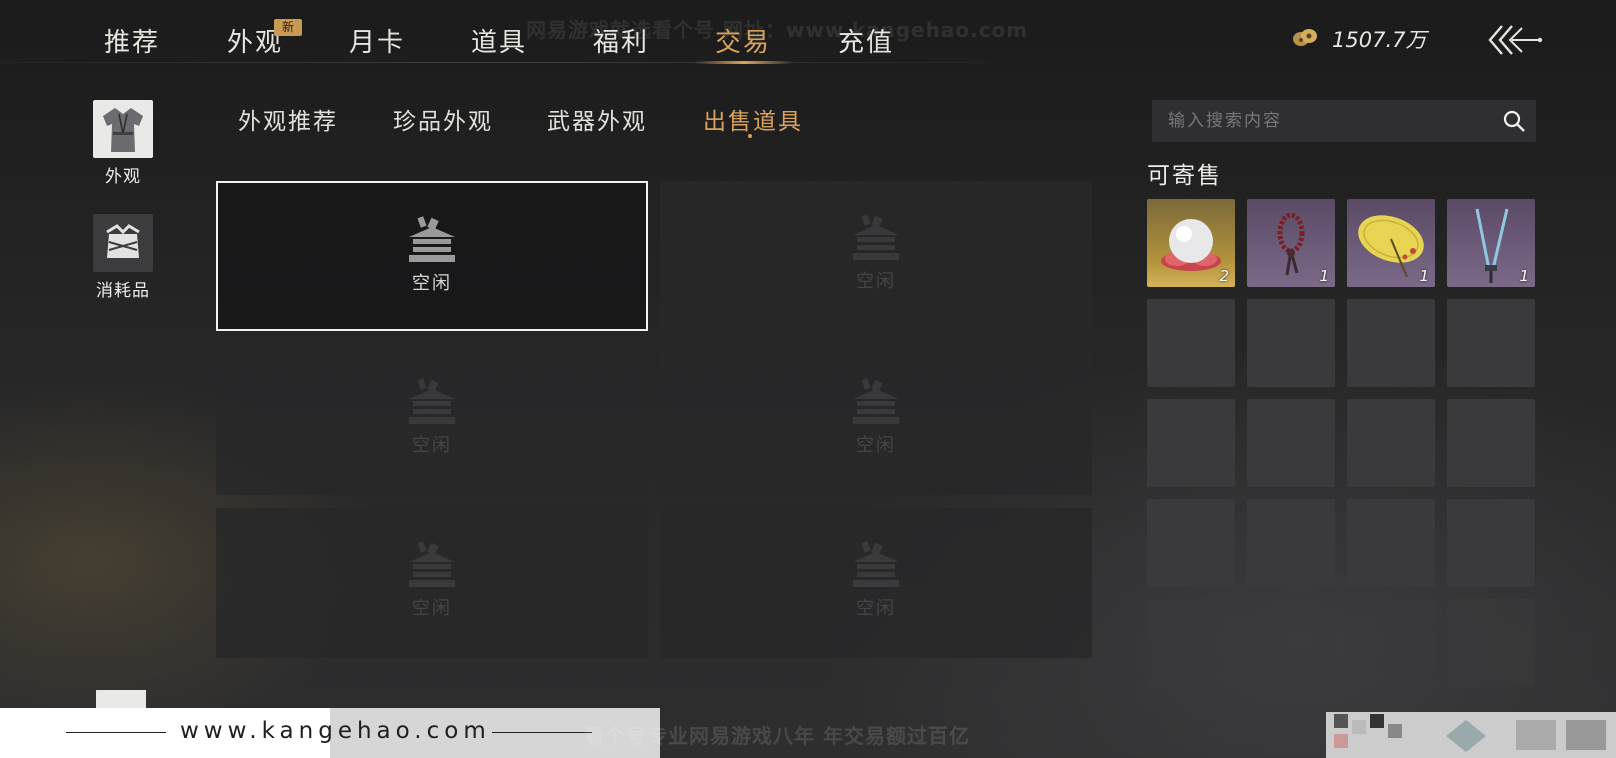  Describe the element at coordinates (123, 129) in the screenshot. I see `clothes-icon` at that location.